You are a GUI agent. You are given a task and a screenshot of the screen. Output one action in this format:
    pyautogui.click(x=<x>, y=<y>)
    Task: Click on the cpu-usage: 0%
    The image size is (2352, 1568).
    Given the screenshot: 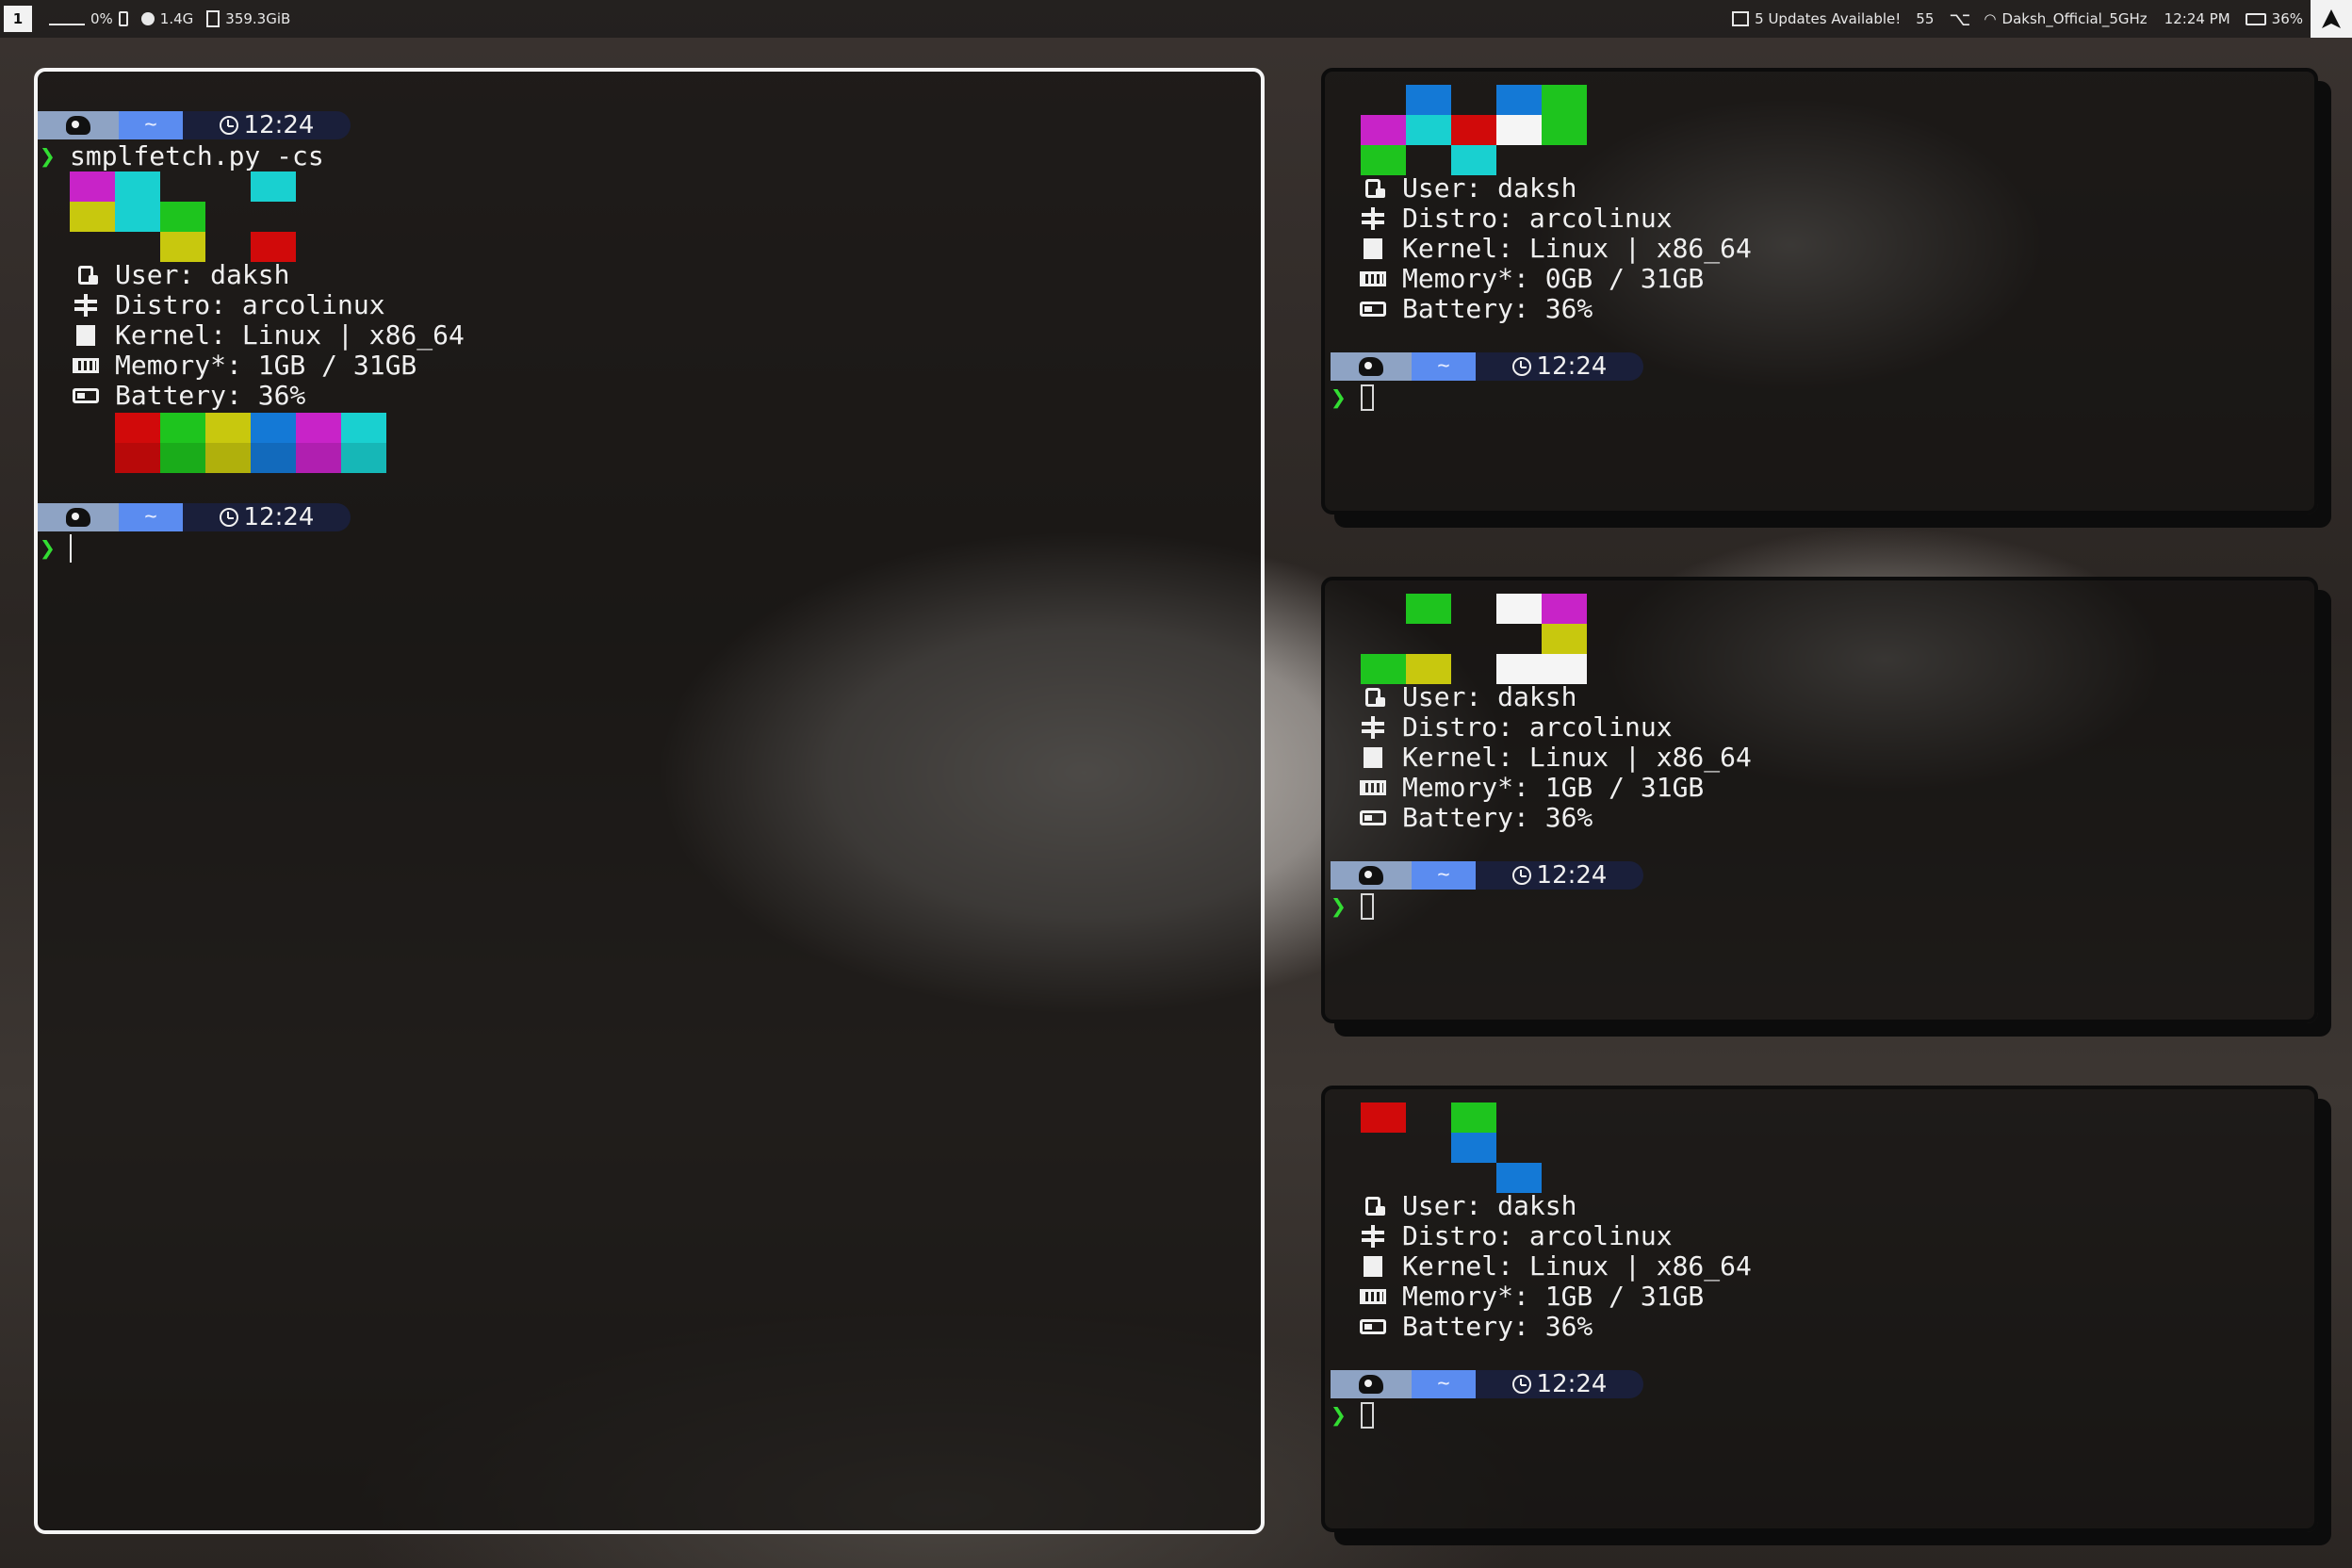 What is the action you would take?
    pyautogui.click(x=101, y=18)
    